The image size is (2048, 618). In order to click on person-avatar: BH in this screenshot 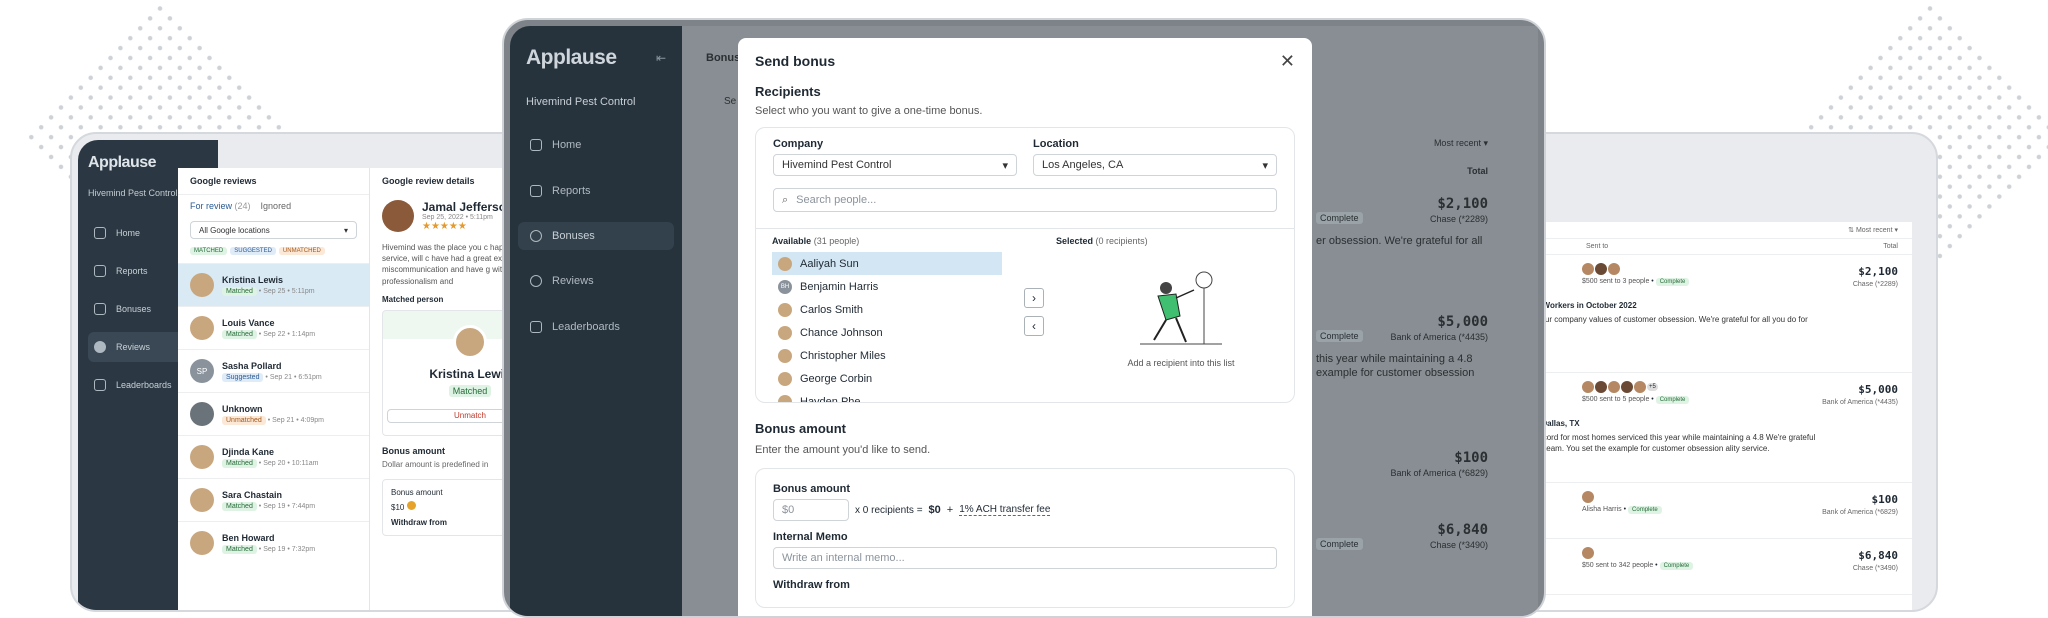, I will do `click(785, 286)`.